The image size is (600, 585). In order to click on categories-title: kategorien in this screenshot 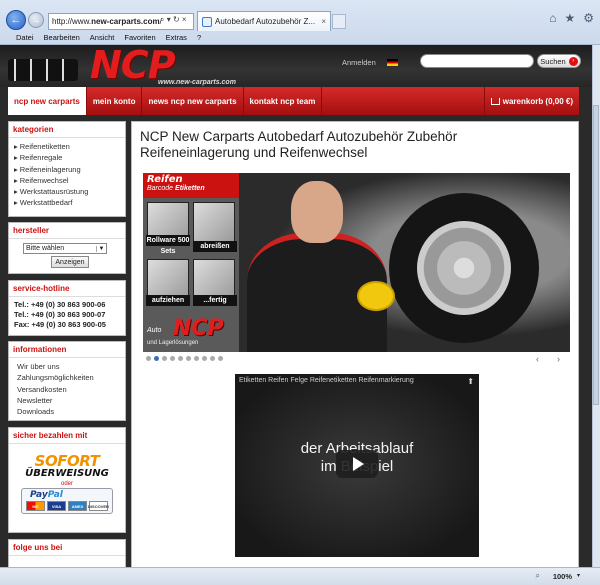, I will do `click(67, 130)`.